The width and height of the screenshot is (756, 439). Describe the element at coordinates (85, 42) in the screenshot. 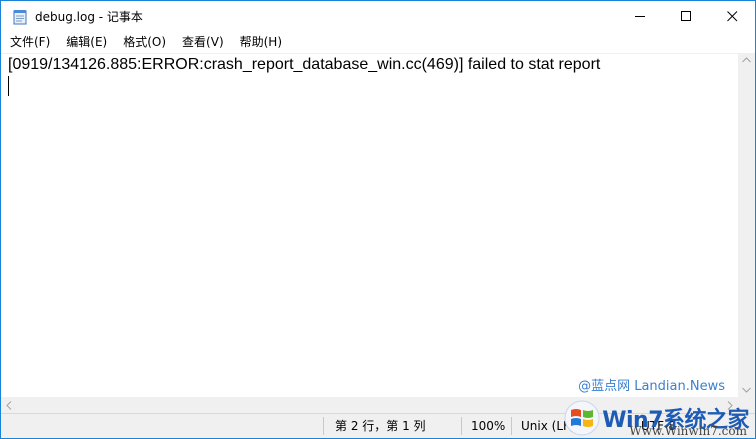

I see `menu-edit: 编辑(E)` at that location.